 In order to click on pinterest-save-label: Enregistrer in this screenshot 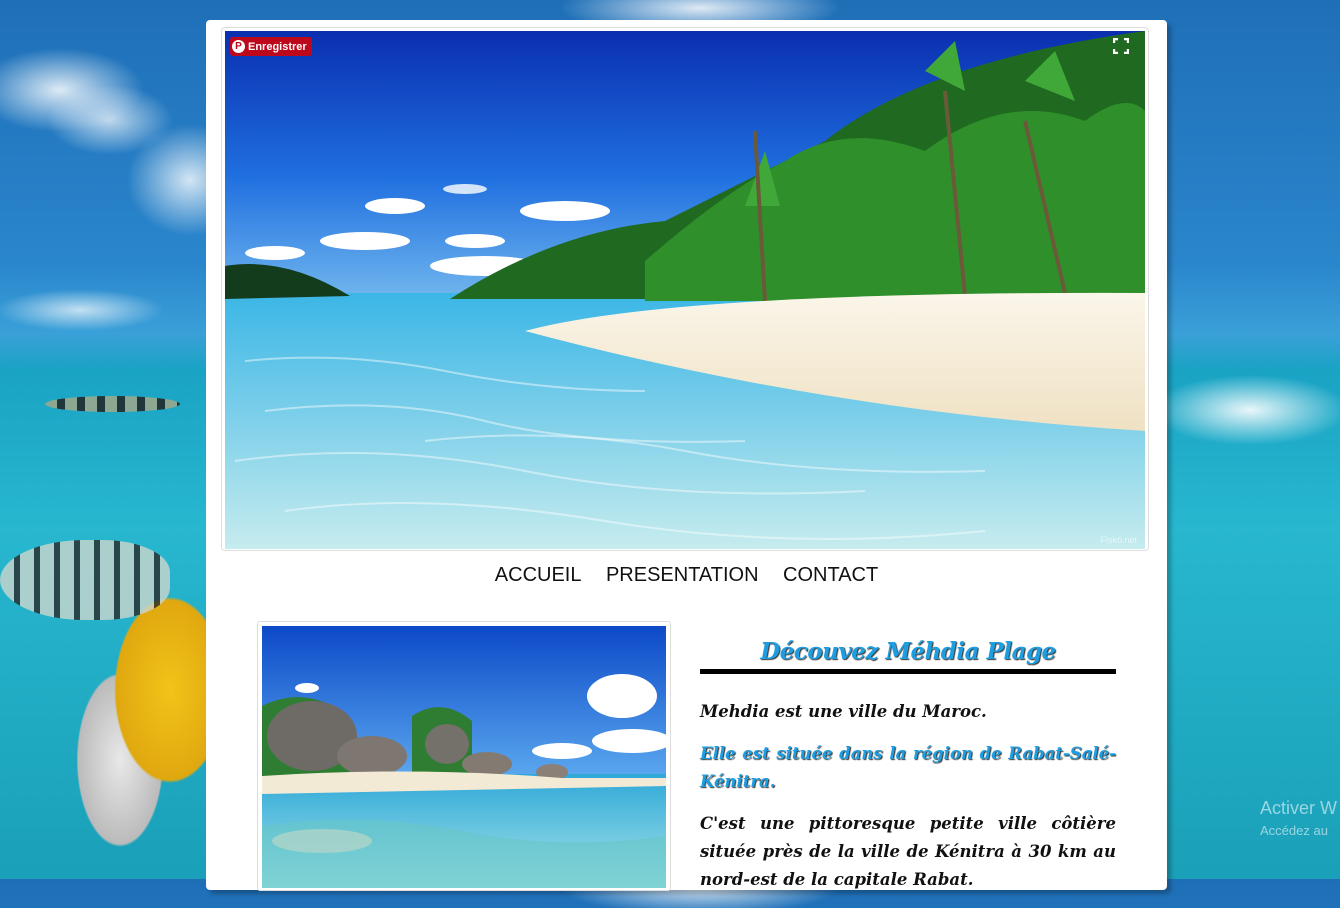, I will do `click(277, 46)`.